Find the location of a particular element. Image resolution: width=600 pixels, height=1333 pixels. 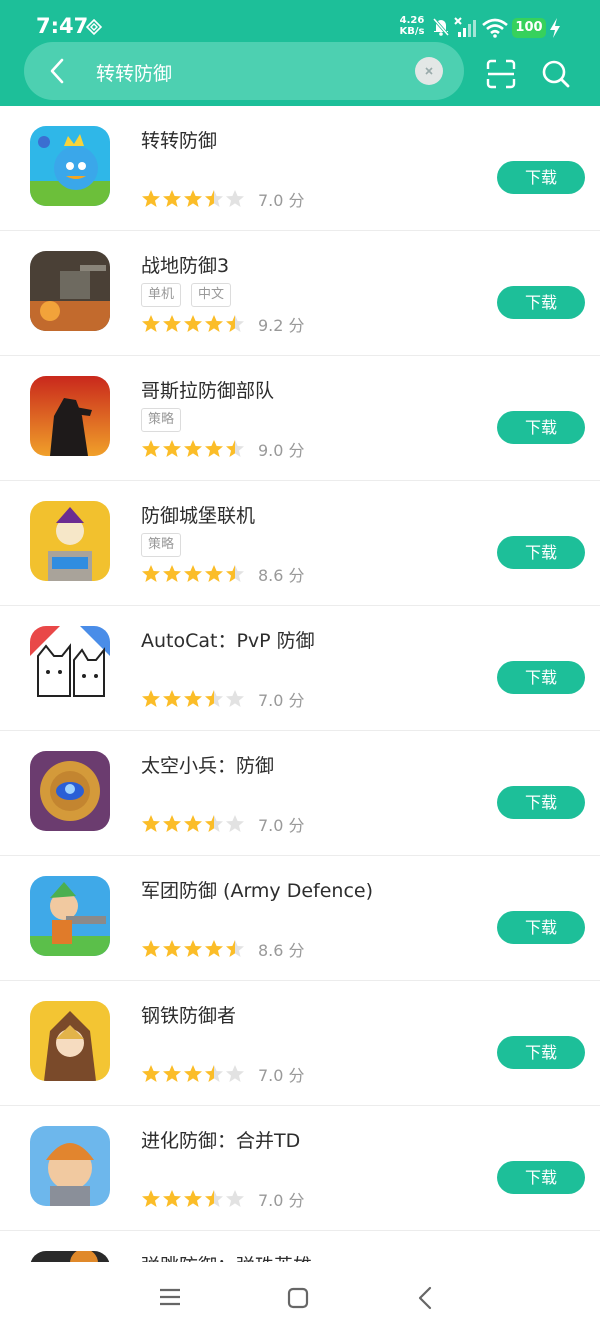

clear-search-button is located at coordinates (429, 71).